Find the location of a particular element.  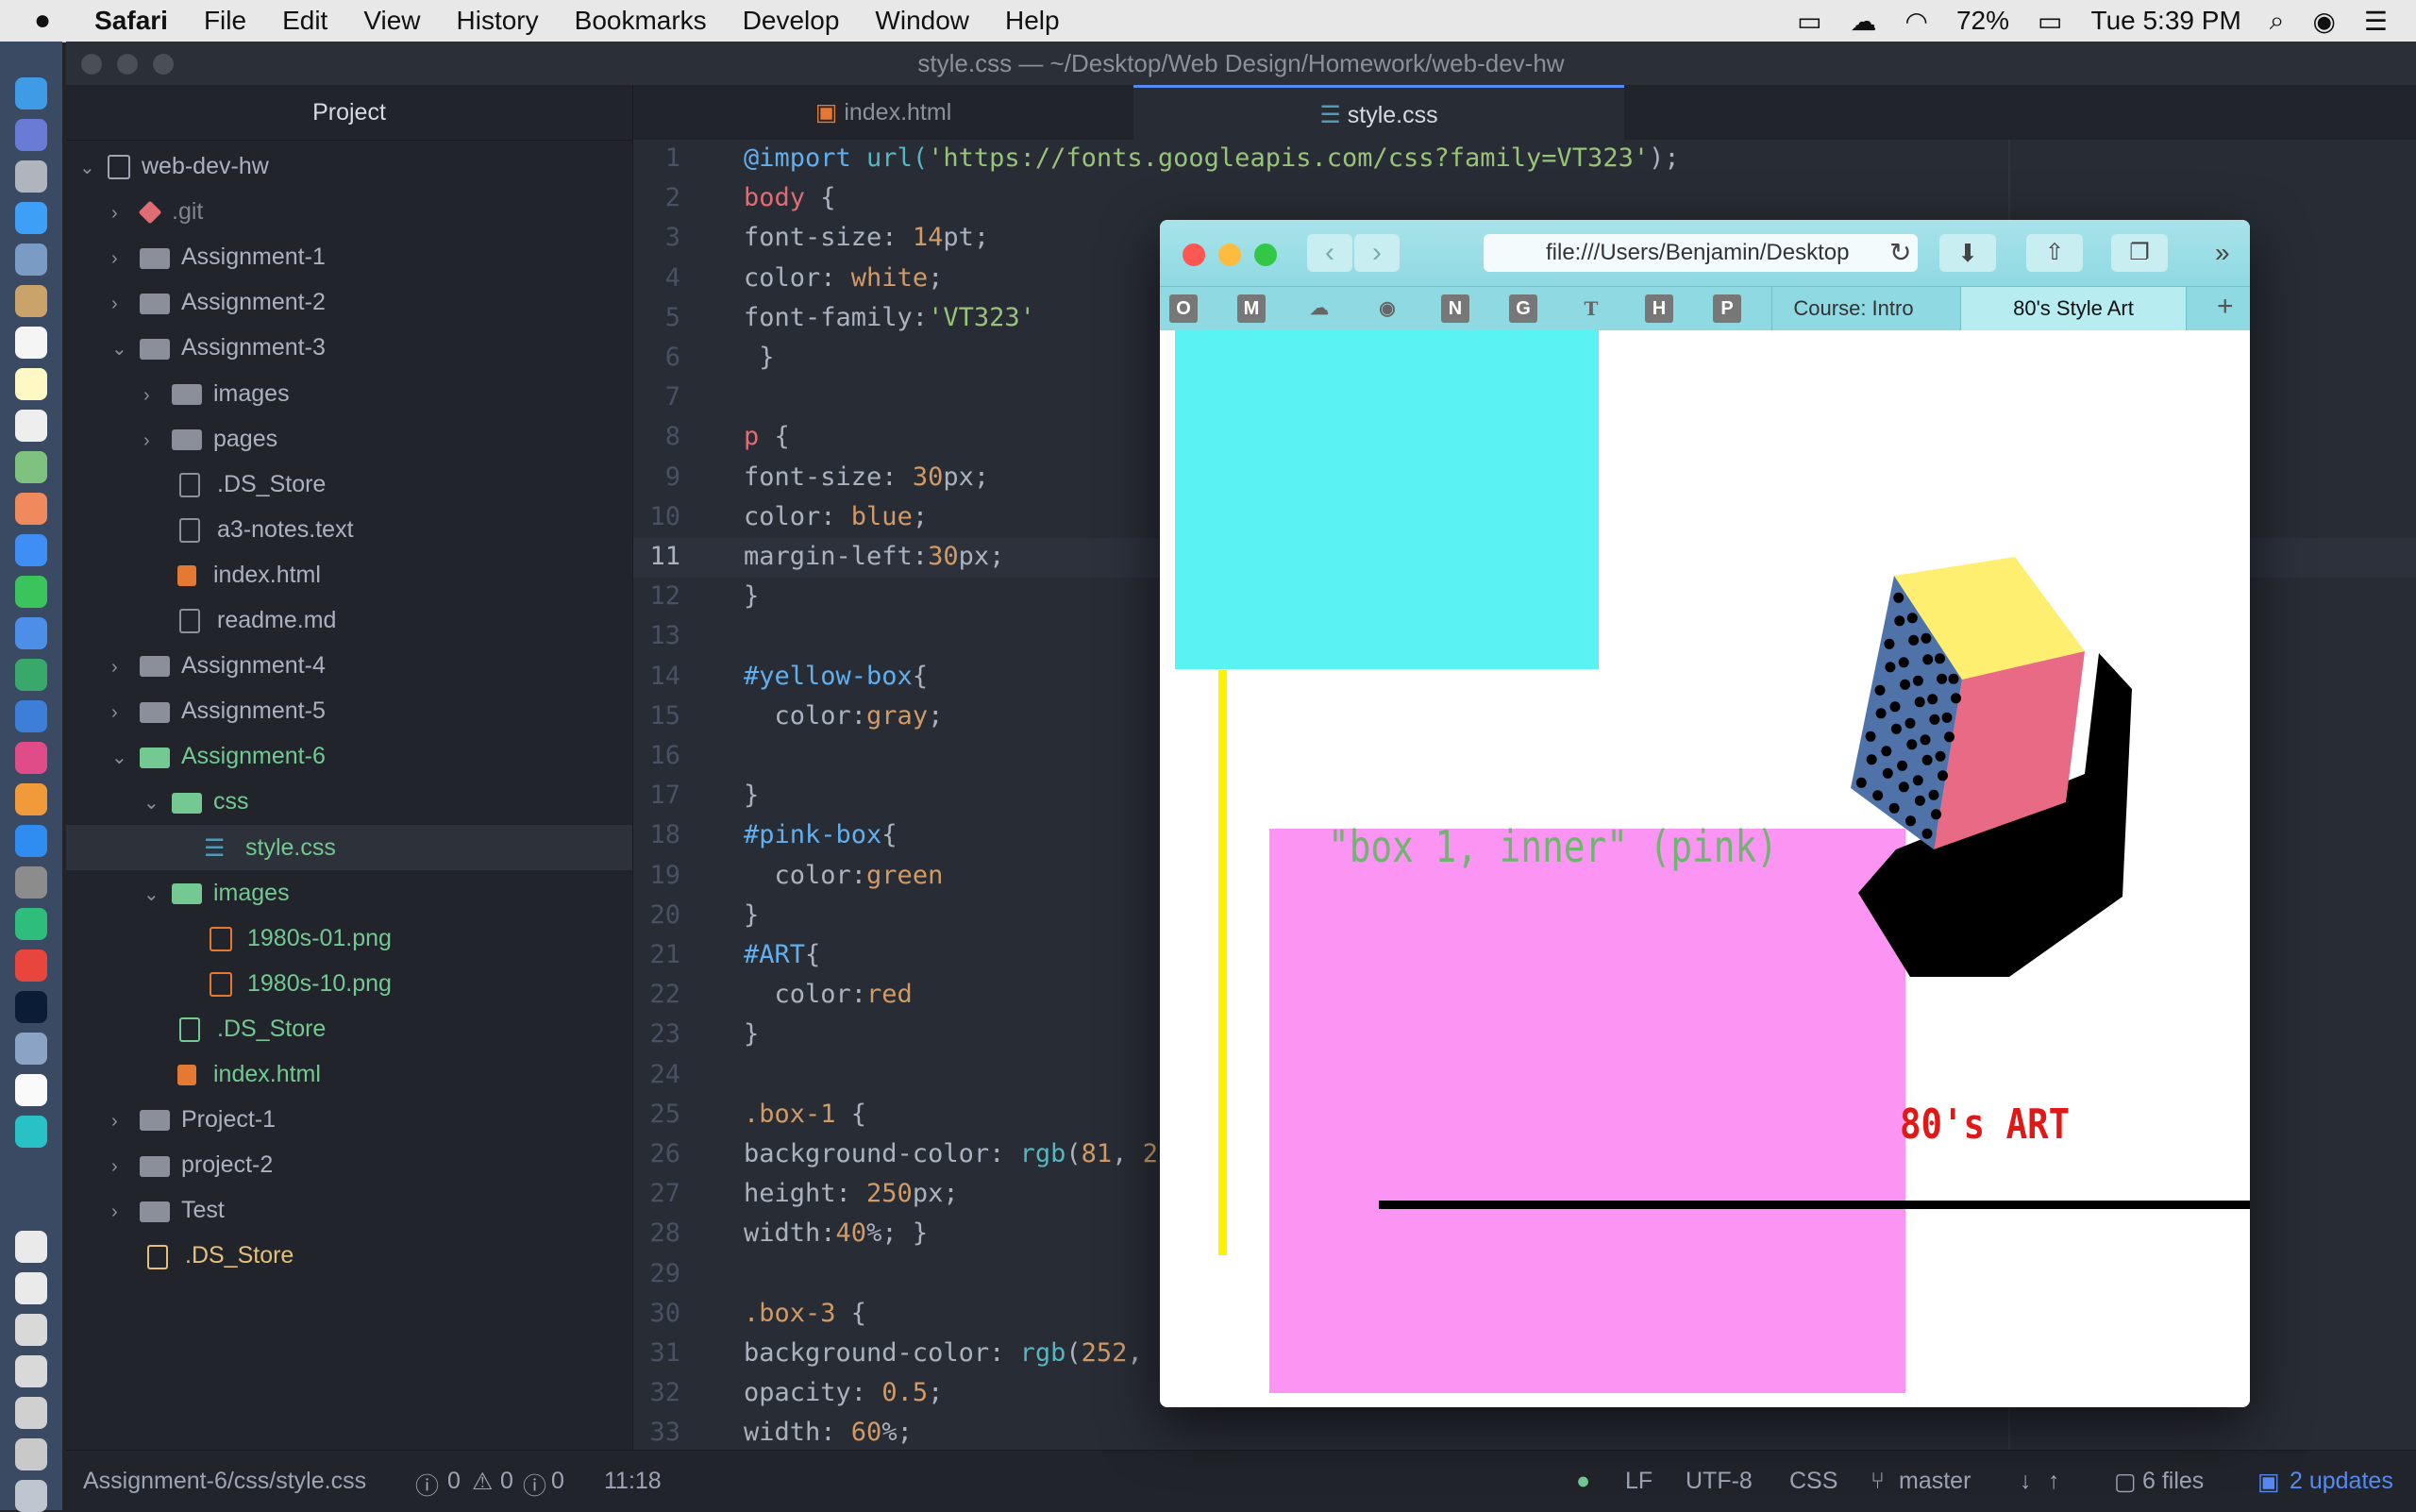

changed-files: 6 files is located at coordinates (2173, 1481).